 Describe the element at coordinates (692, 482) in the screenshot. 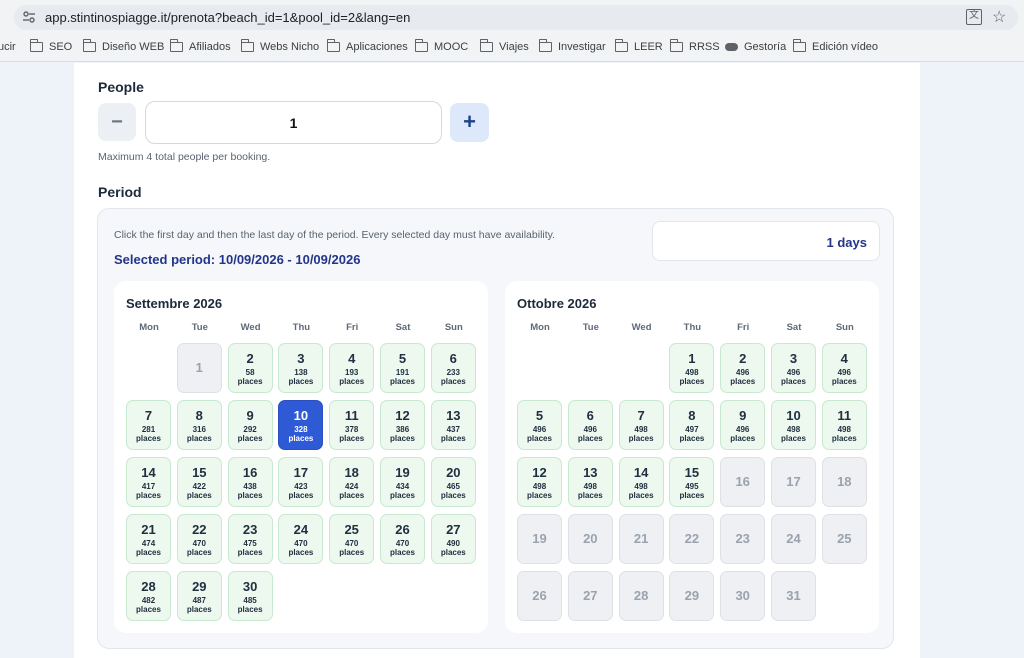

I see `calendar-day: 15 495 places` at that location.